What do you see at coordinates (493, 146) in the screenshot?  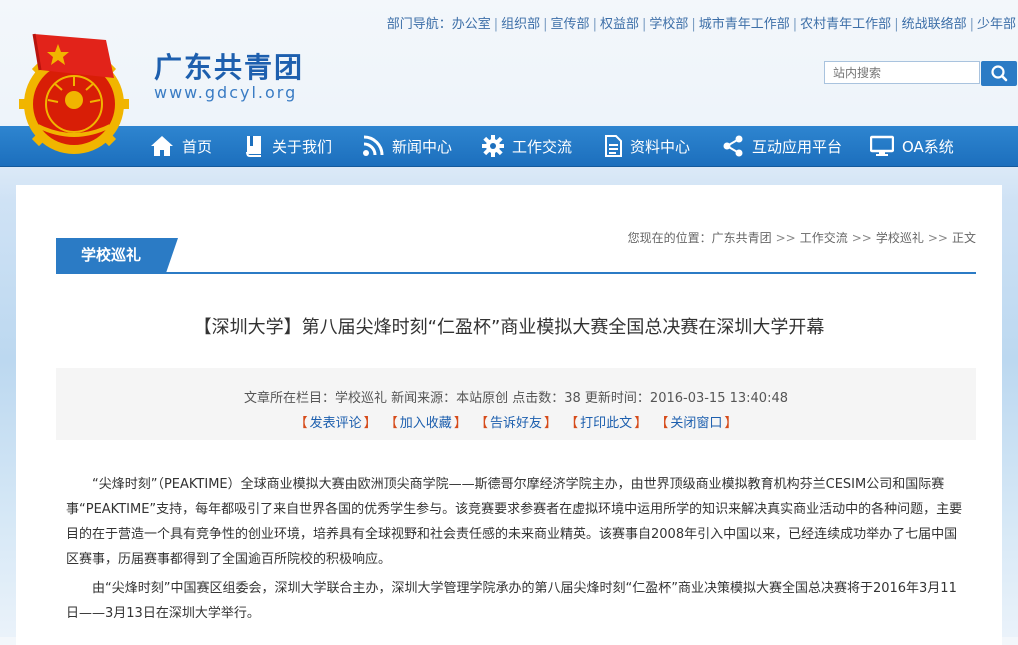 I see `gear-icon` at bounding box center [493, 146].